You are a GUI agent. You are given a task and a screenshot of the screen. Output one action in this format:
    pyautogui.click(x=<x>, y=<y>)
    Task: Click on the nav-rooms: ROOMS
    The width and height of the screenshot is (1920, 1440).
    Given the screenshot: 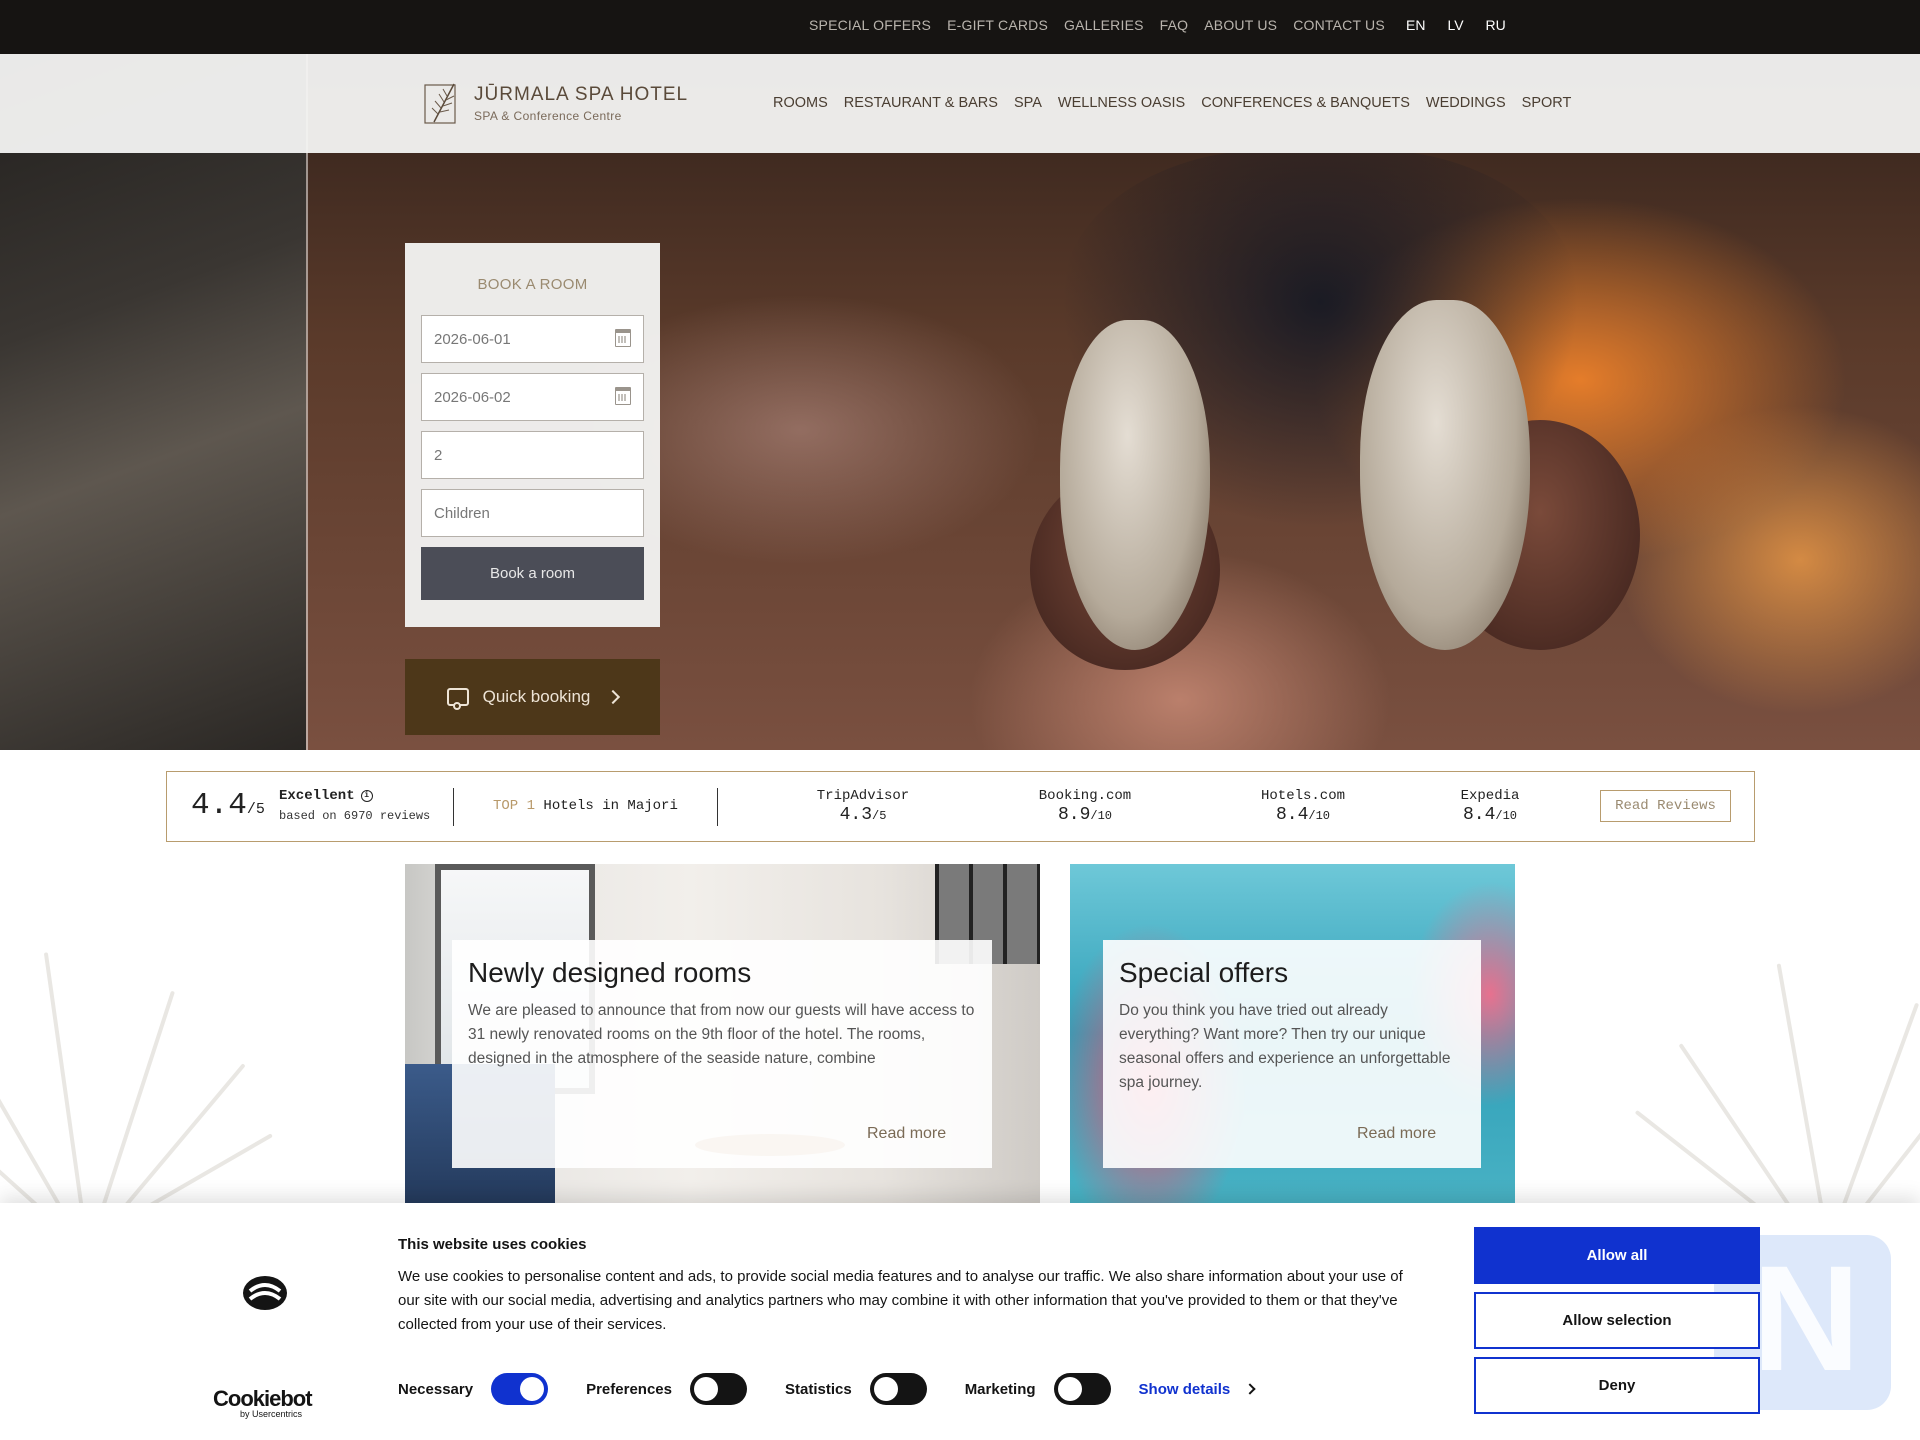 What is the action you would take?
    pyautogui.click(x=800, y=103)
    